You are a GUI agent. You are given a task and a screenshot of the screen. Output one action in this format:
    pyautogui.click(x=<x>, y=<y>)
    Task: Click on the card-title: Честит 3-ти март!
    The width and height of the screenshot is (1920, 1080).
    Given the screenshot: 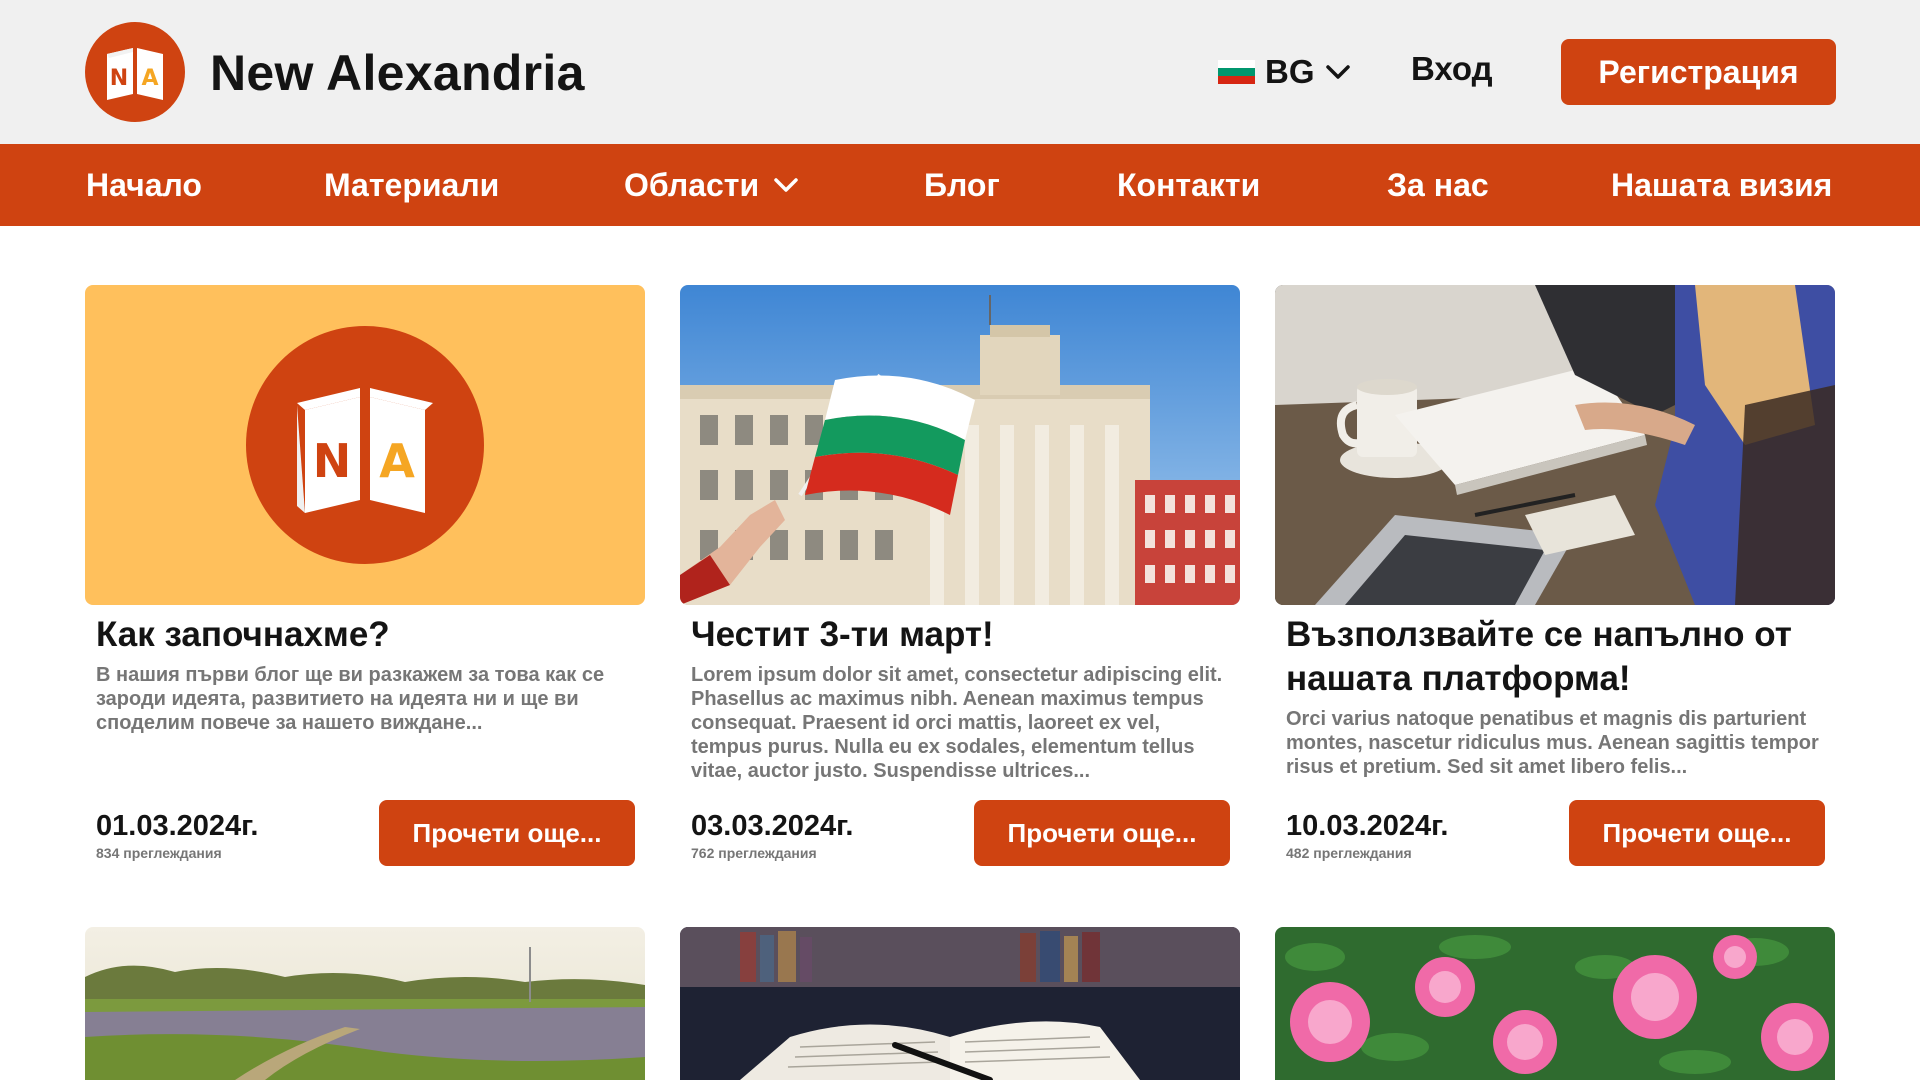 What is the action you would take?
    pyautogui.click(x=961, y=635)
    